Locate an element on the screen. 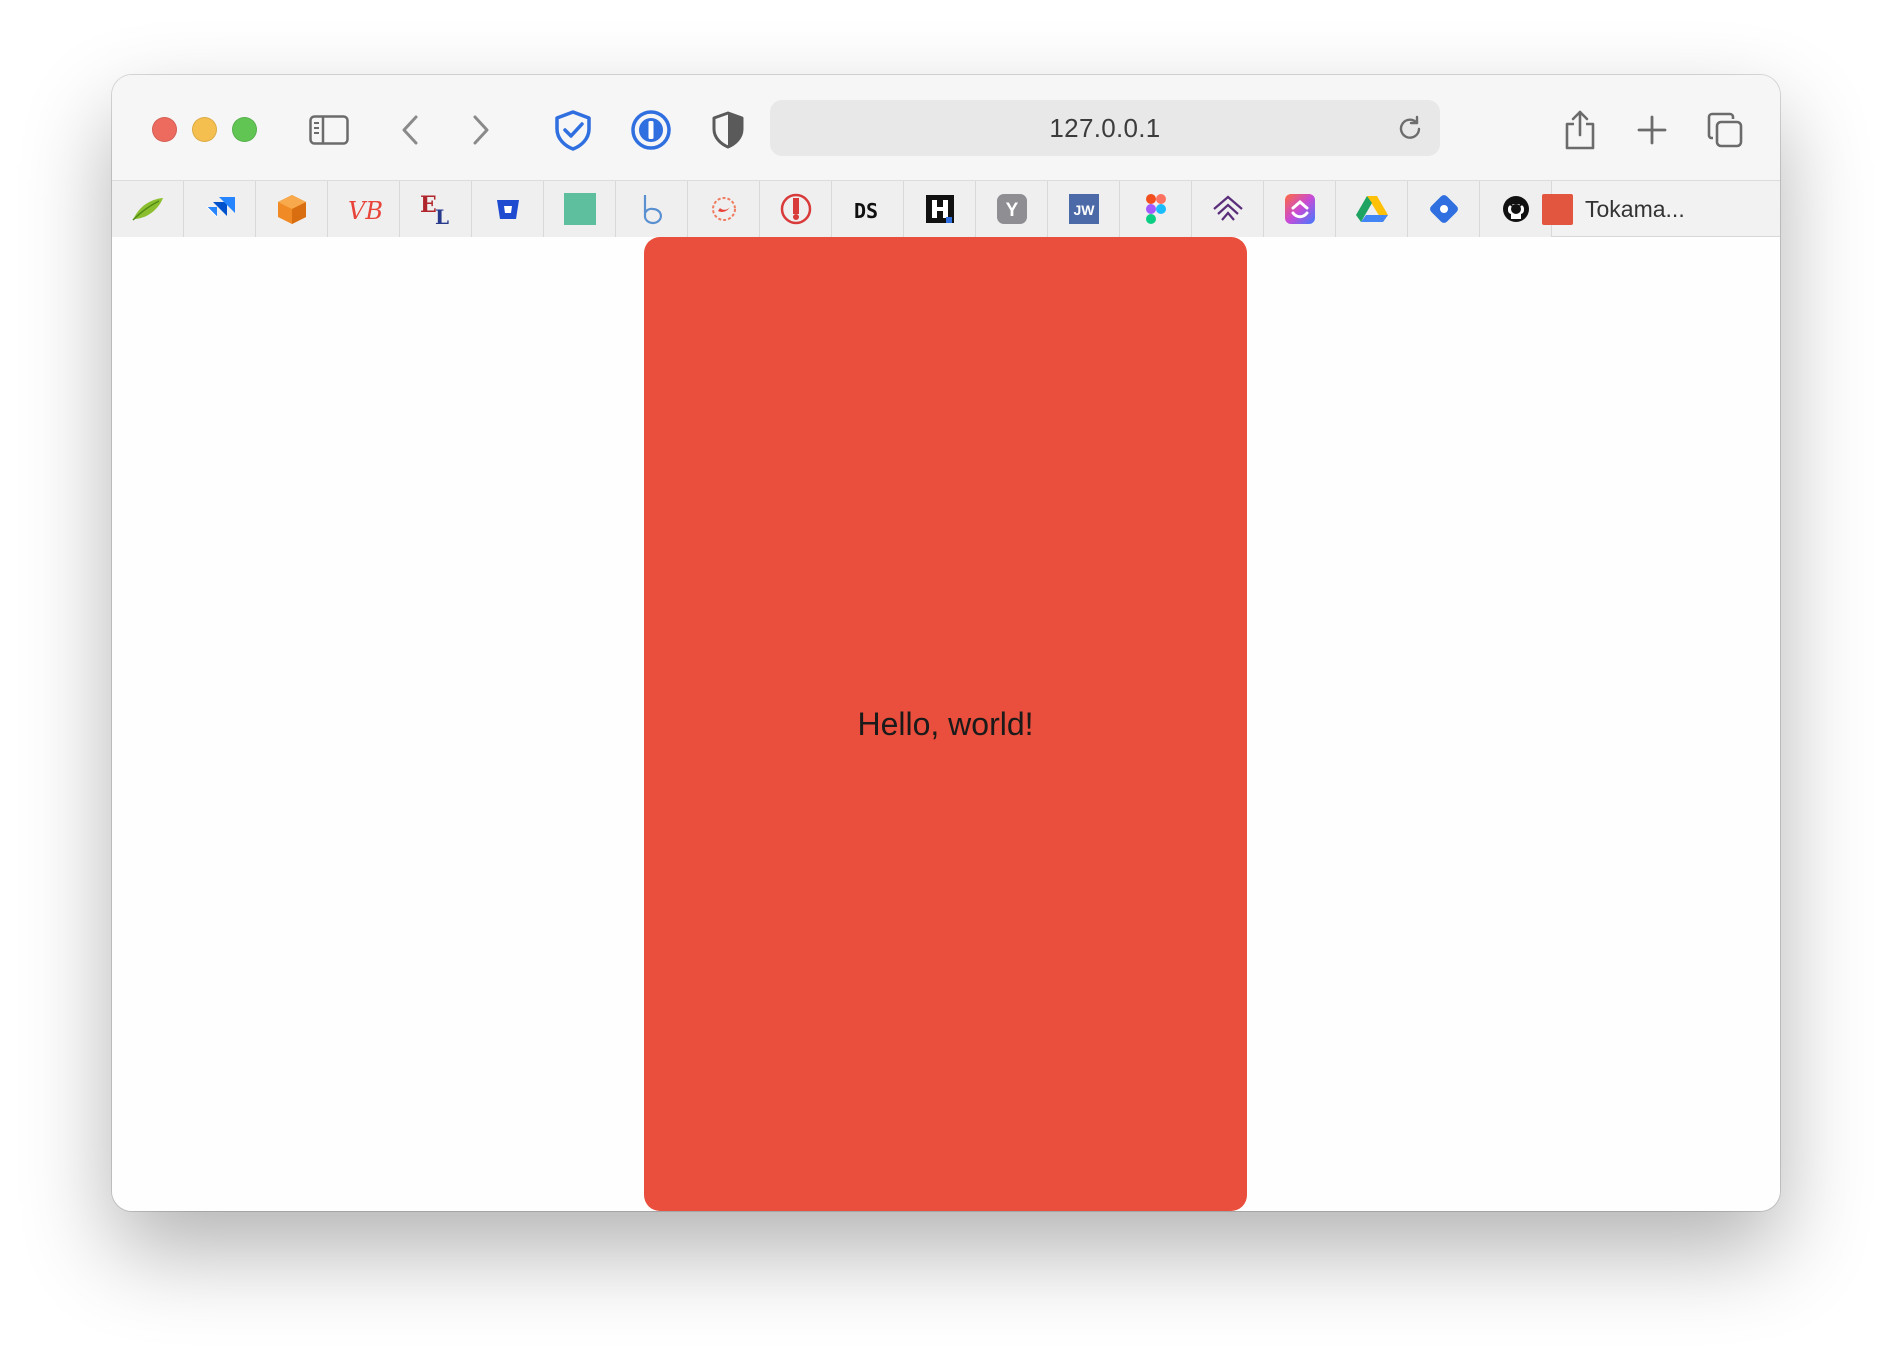  privacy-shield-extension is located at coordinates (573, 130).